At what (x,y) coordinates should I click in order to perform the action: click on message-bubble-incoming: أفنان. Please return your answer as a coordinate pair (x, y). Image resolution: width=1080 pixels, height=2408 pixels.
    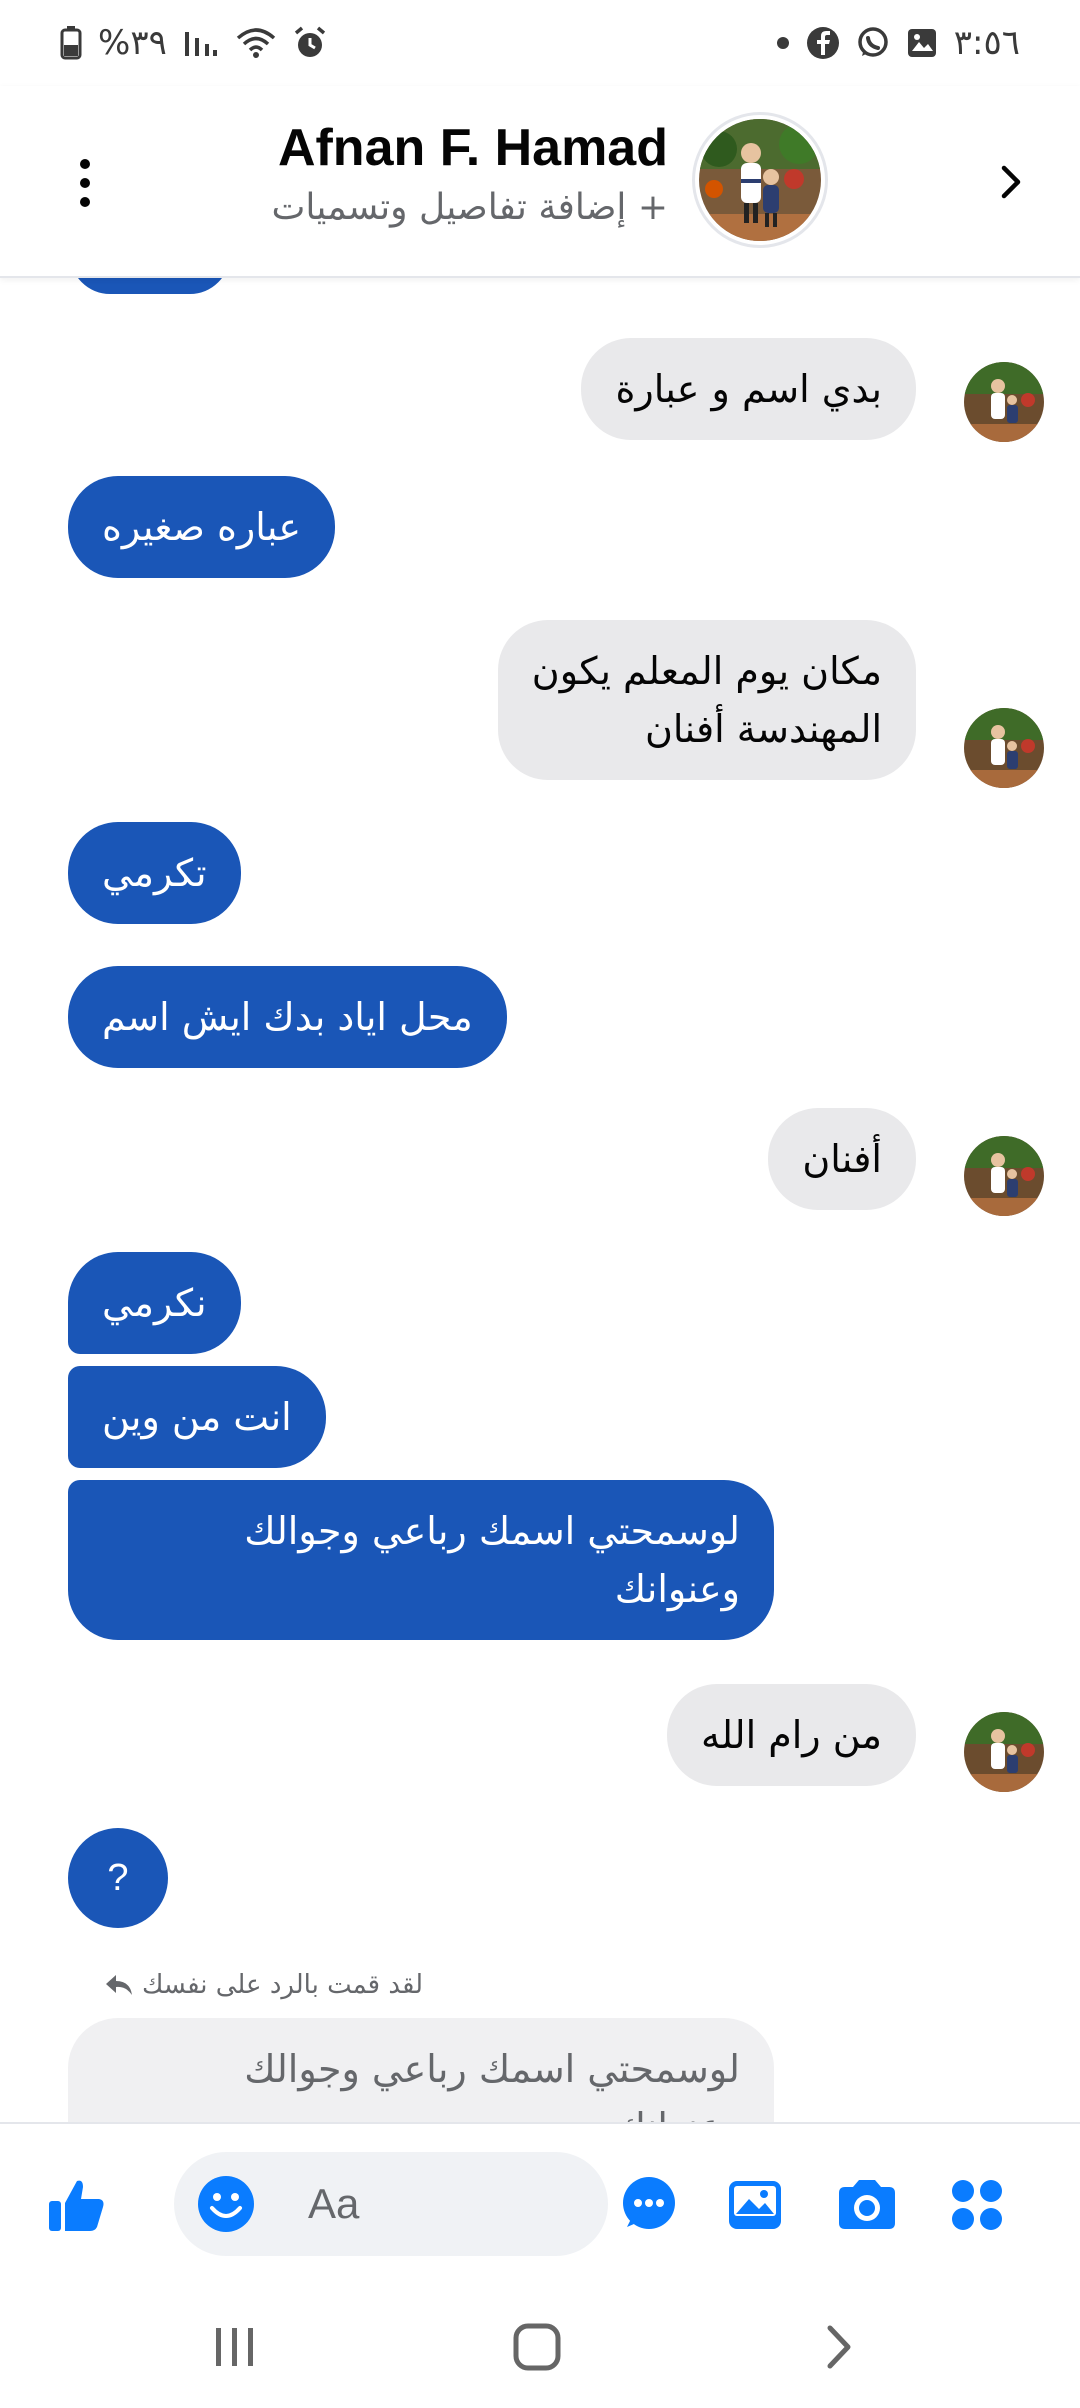
    Looking at the image, I should click on (842, 1159).